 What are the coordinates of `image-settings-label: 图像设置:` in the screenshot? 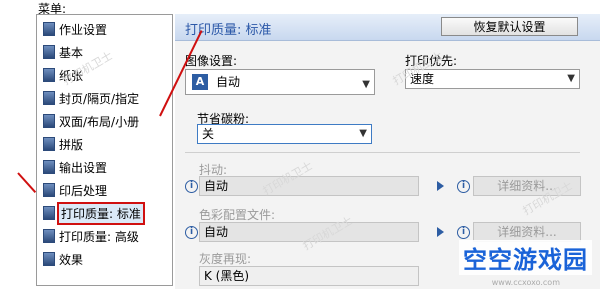 It's located at (211, 61).